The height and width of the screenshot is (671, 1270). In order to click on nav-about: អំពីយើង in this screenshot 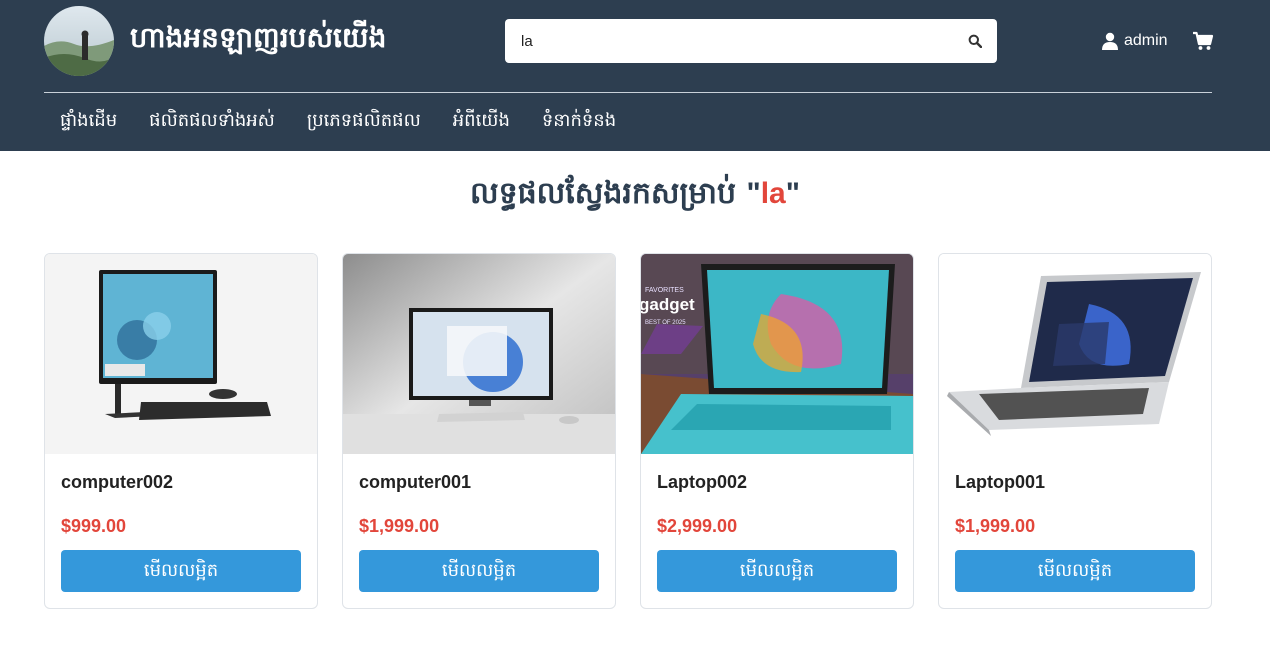, I will do `click(481, 121)`.